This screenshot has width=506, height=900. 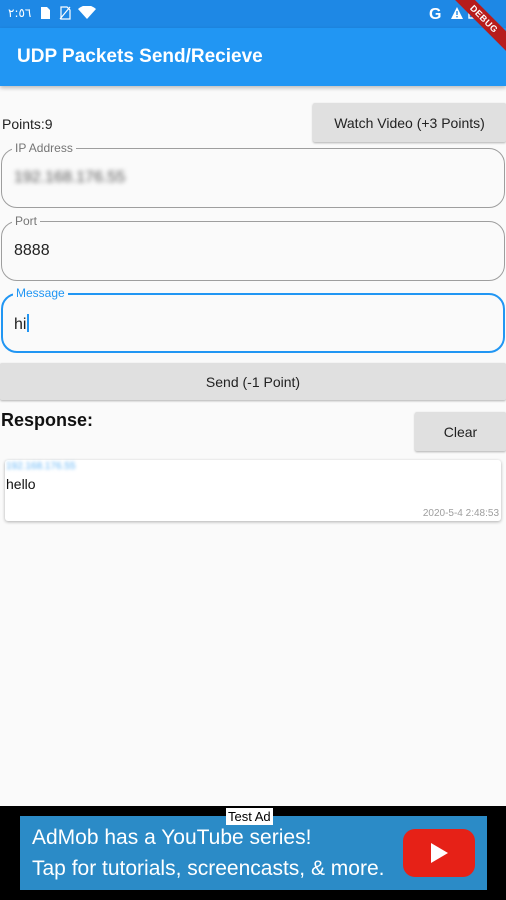 What do you see at coordinates (20, 13) in the screenshot?
I see `status-time: ٢:٥٦` at bounding box center [20, 13].